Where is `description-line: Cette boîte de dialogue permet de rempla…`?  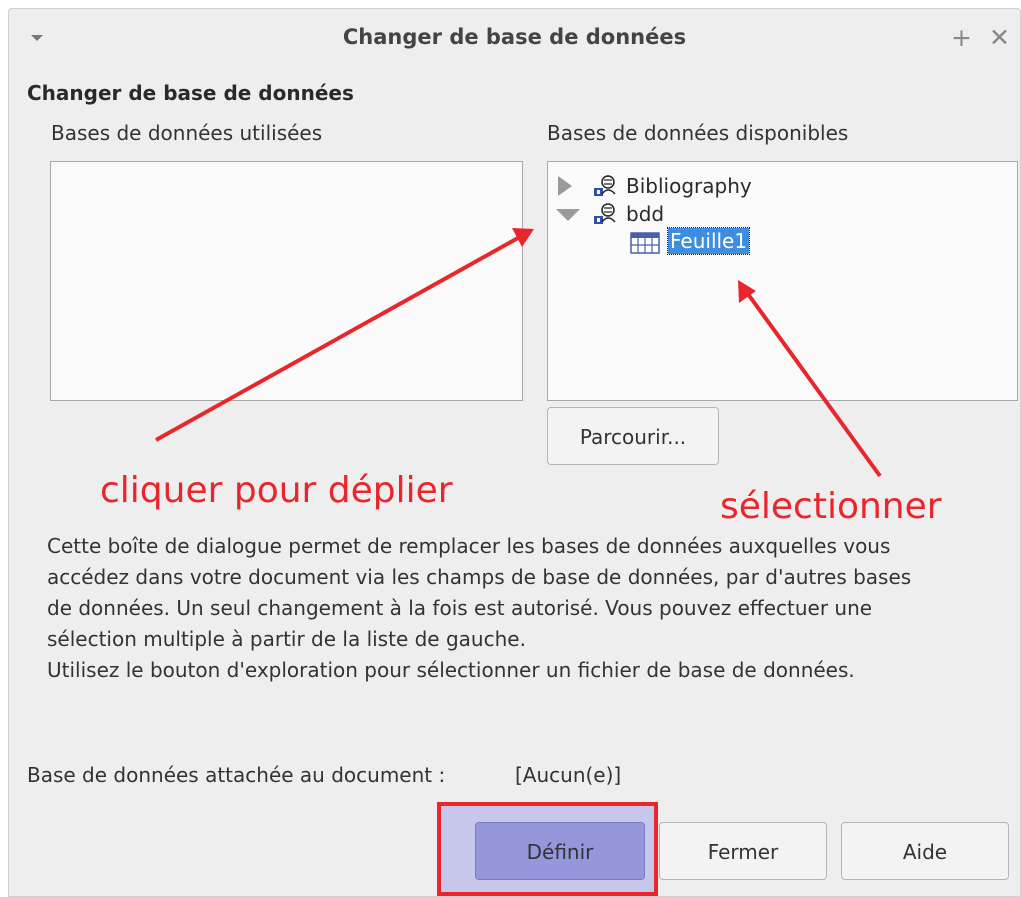 description-line: Cette boîte de dialogue permet de rempla… is located at coordinates (469, 546).